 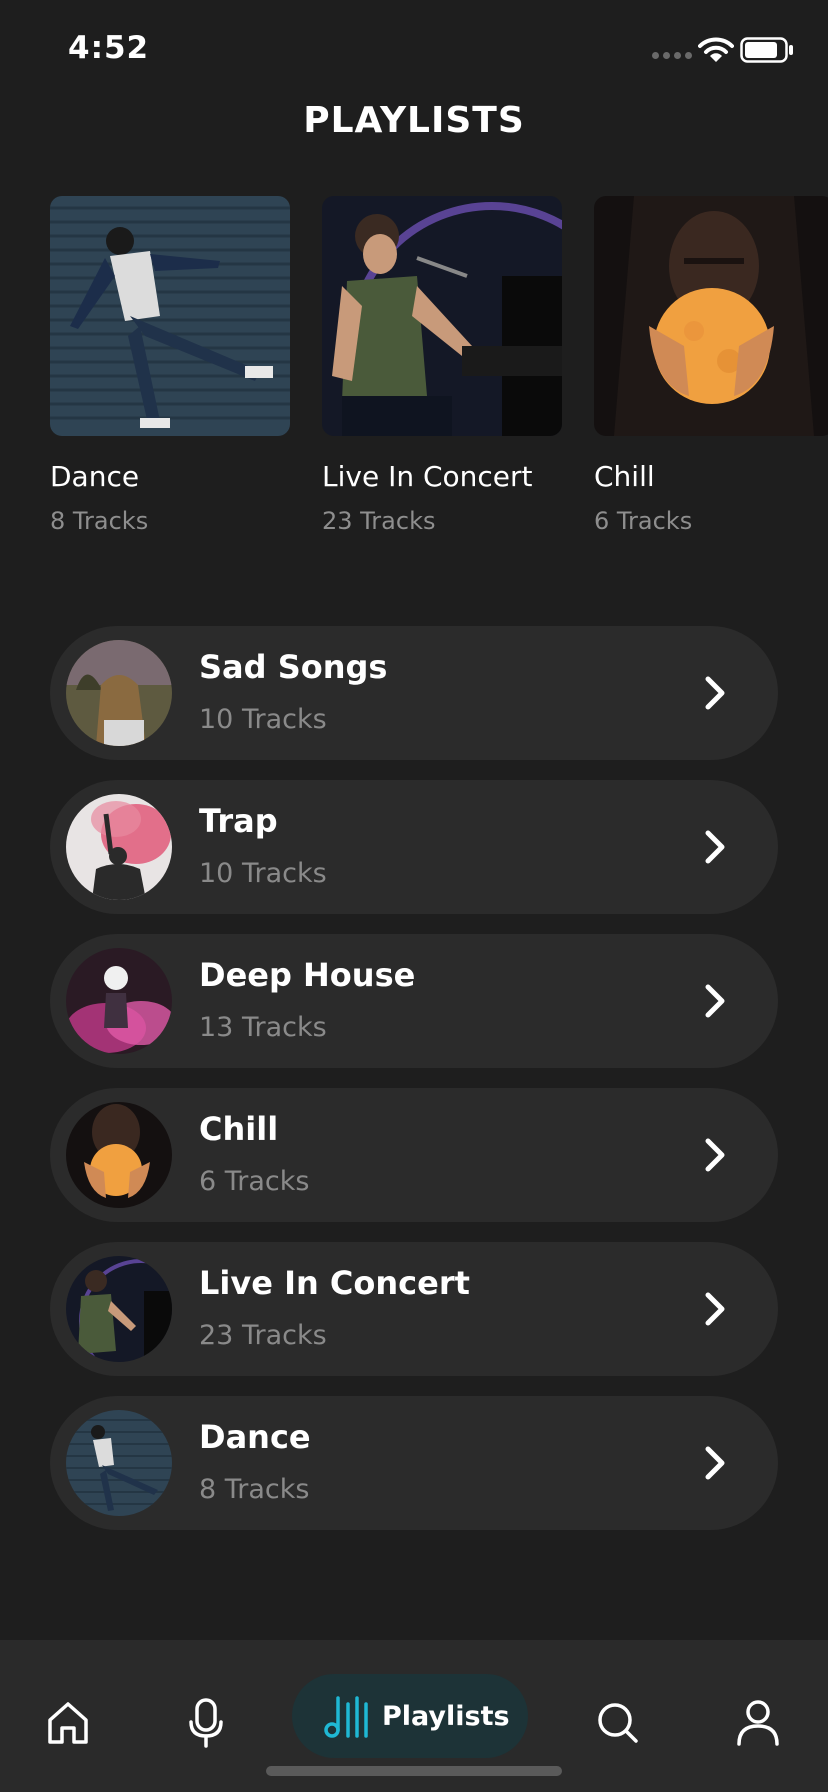 What do you see at coordinates (643, 521) in the screenshot?
I see `featured-tracks: 6 Tracks` at bounding box center [643, 521].